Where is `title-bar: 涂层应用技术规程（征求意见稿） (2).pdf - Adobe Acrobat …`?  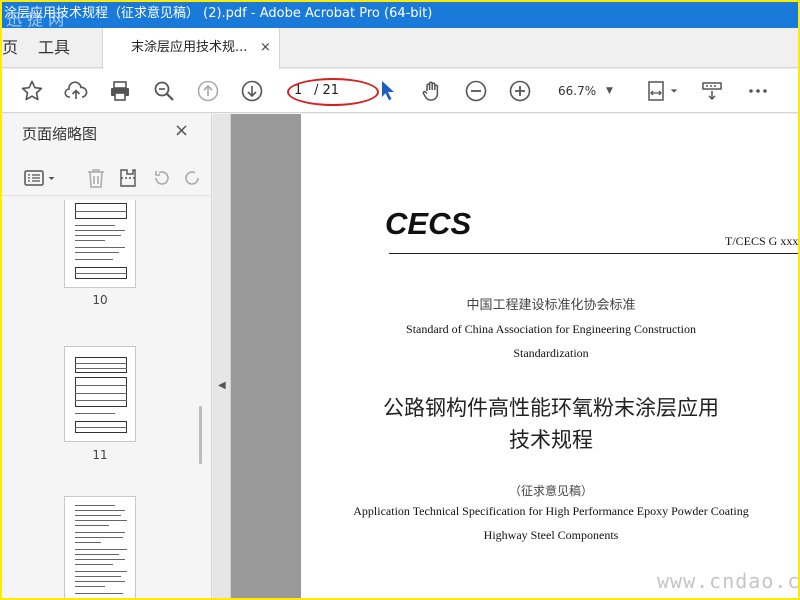
title-bar: 涂层应用技术规程（征求意见稿） (2).pdf - Adobe Acrobat … is located at coordinates (400, 15).